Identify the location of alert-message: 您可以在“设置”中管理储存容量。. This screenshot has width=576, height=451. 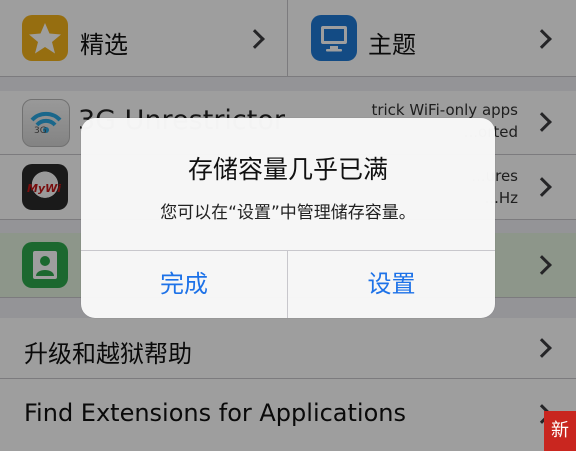
(288, 213).